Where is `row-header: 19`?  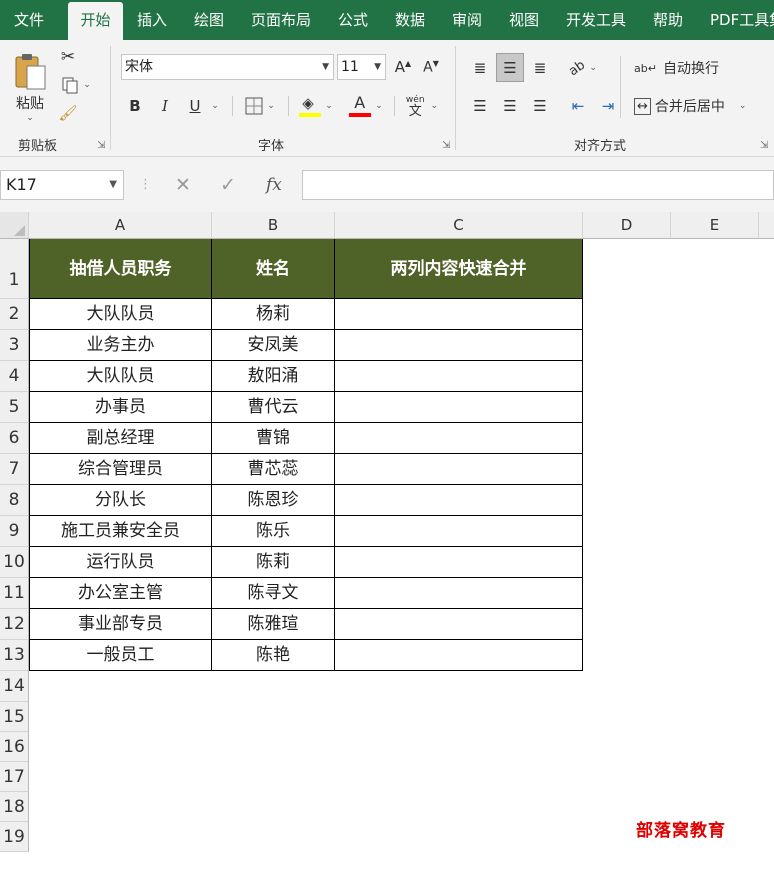
row-header: 19 is located at coordinates (14, 837).